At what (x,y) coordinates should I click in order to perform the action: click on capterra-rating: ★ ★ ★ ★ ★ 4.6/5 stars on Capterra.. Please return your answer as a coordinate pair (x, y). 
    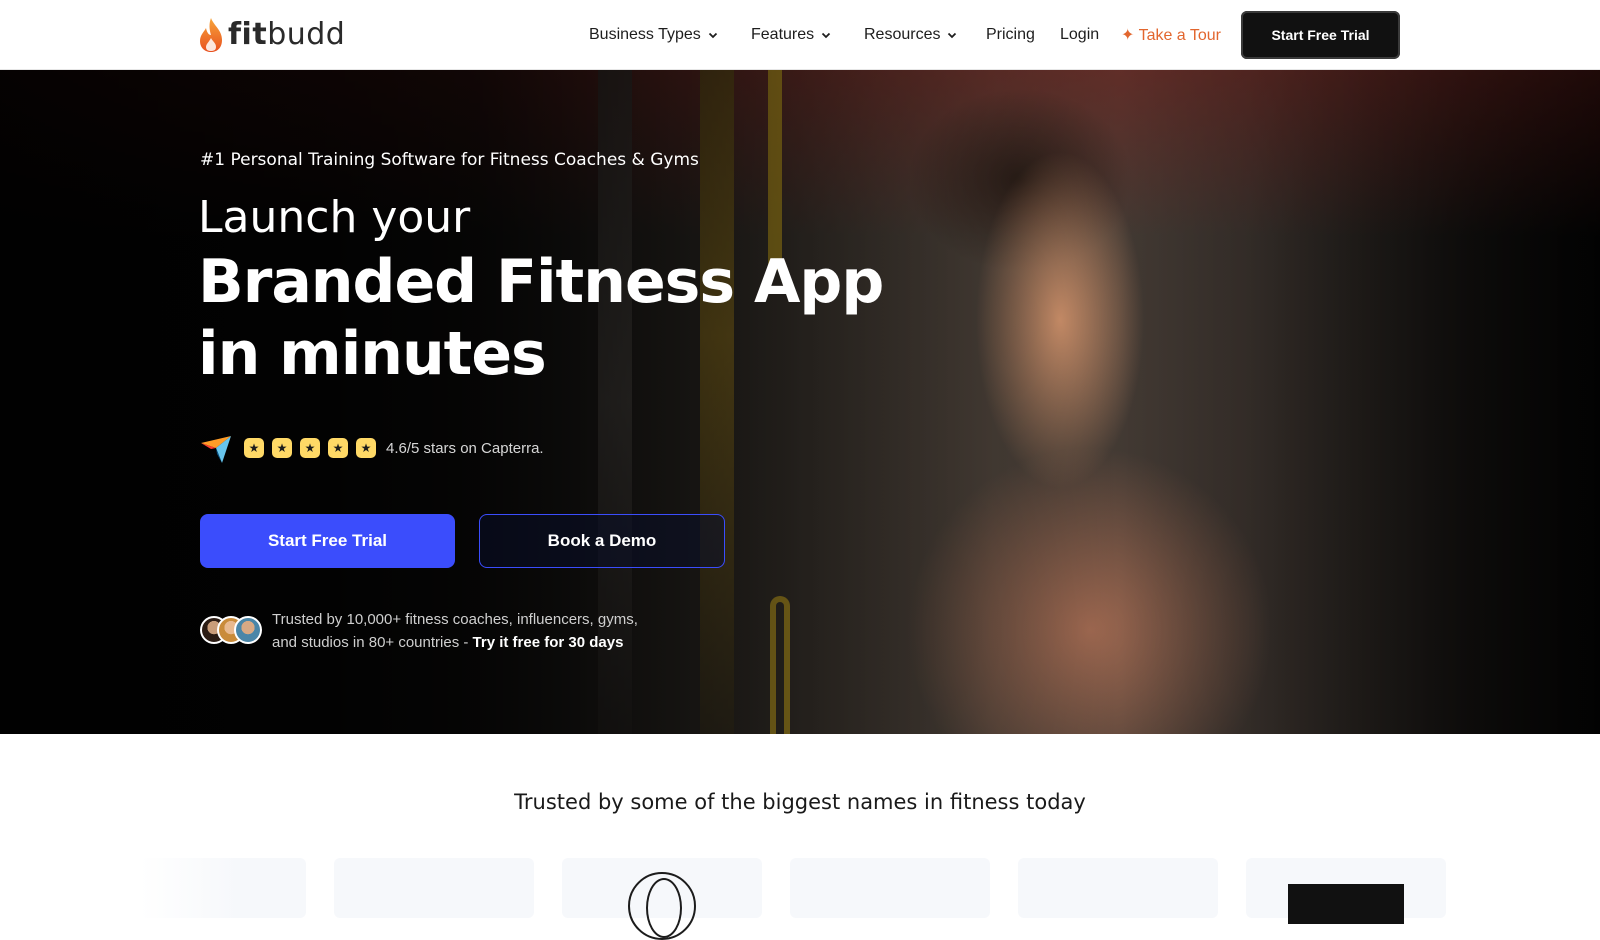
    Looking at the image, I should click on (372, 448).